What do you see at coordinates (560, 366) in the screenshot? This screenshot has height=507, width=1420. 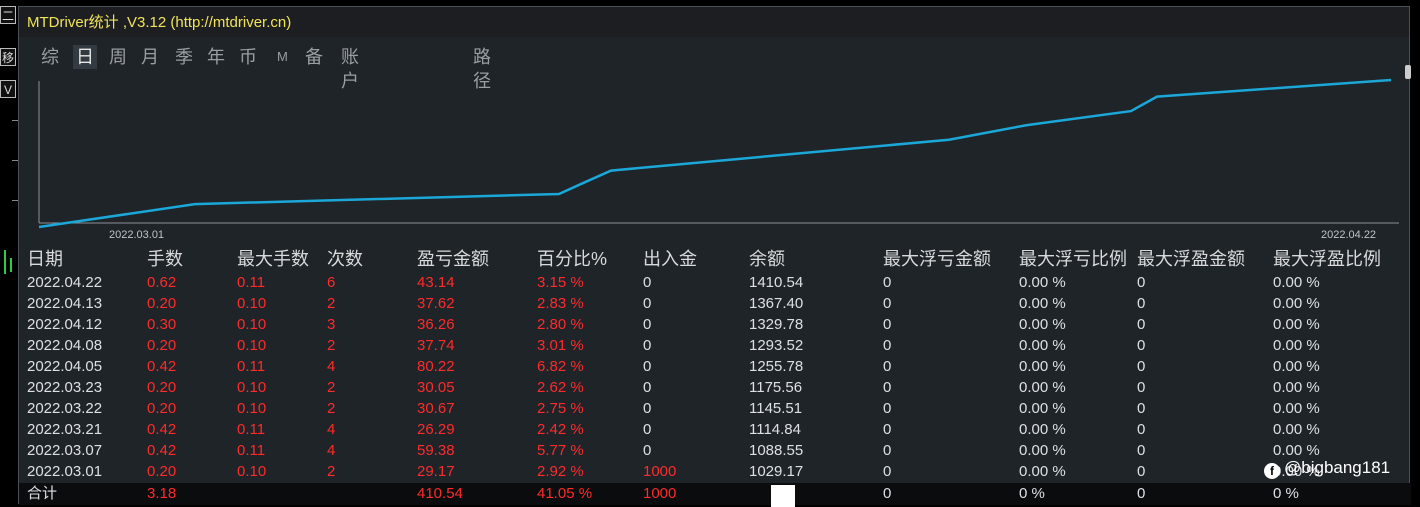 I see `cell-percent: 6.82 %` at bounding box center [560, 366].